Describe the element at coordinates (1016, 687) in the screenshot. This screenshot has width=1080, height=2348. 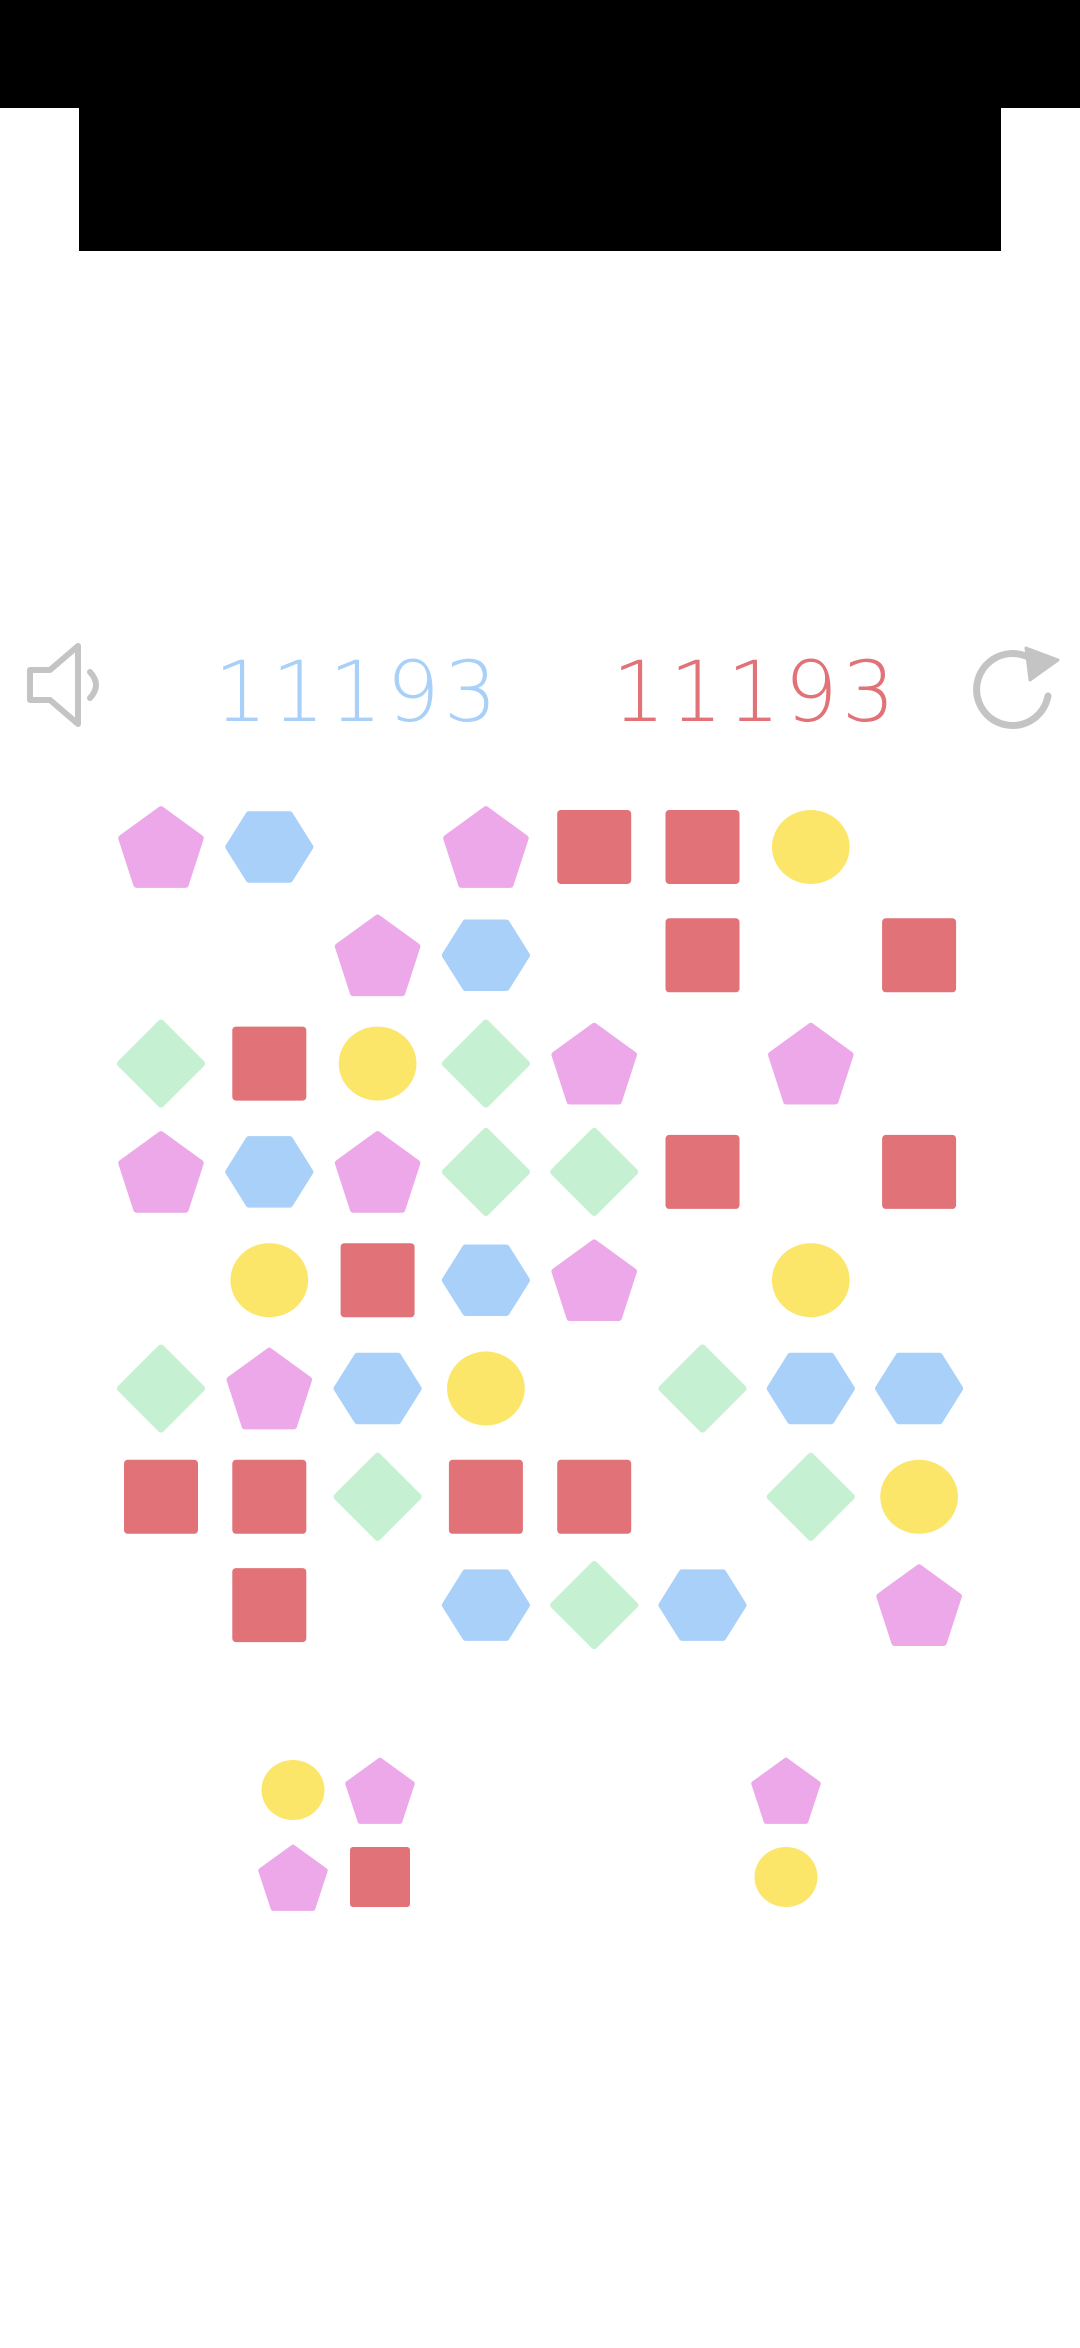
I see `restart-icon` at that location.